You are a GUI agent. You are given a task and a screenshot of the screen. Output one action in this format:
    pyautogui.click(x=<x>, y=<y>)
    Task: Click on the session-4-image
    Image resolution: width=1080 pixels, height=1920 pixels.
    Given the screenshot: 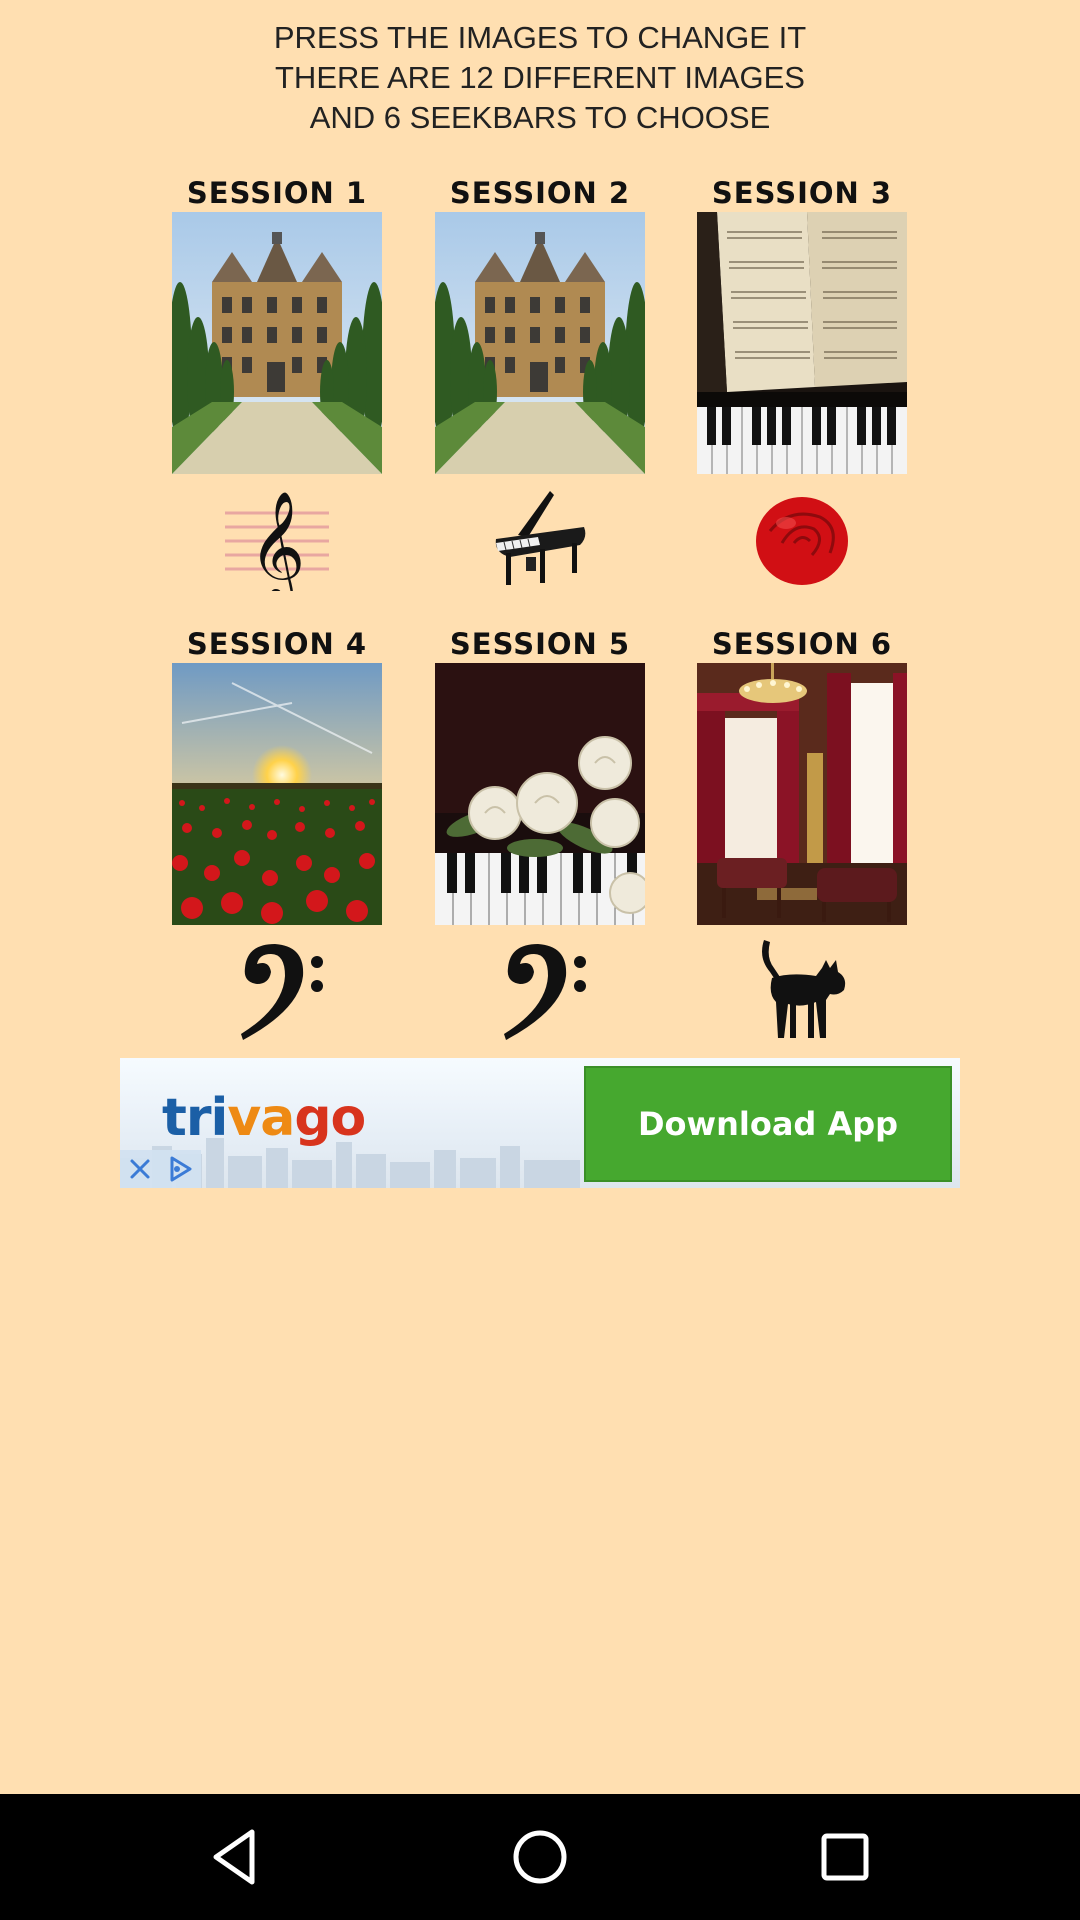 What is the action you would take?
    pyautogui.click(x=277, y=794)
    